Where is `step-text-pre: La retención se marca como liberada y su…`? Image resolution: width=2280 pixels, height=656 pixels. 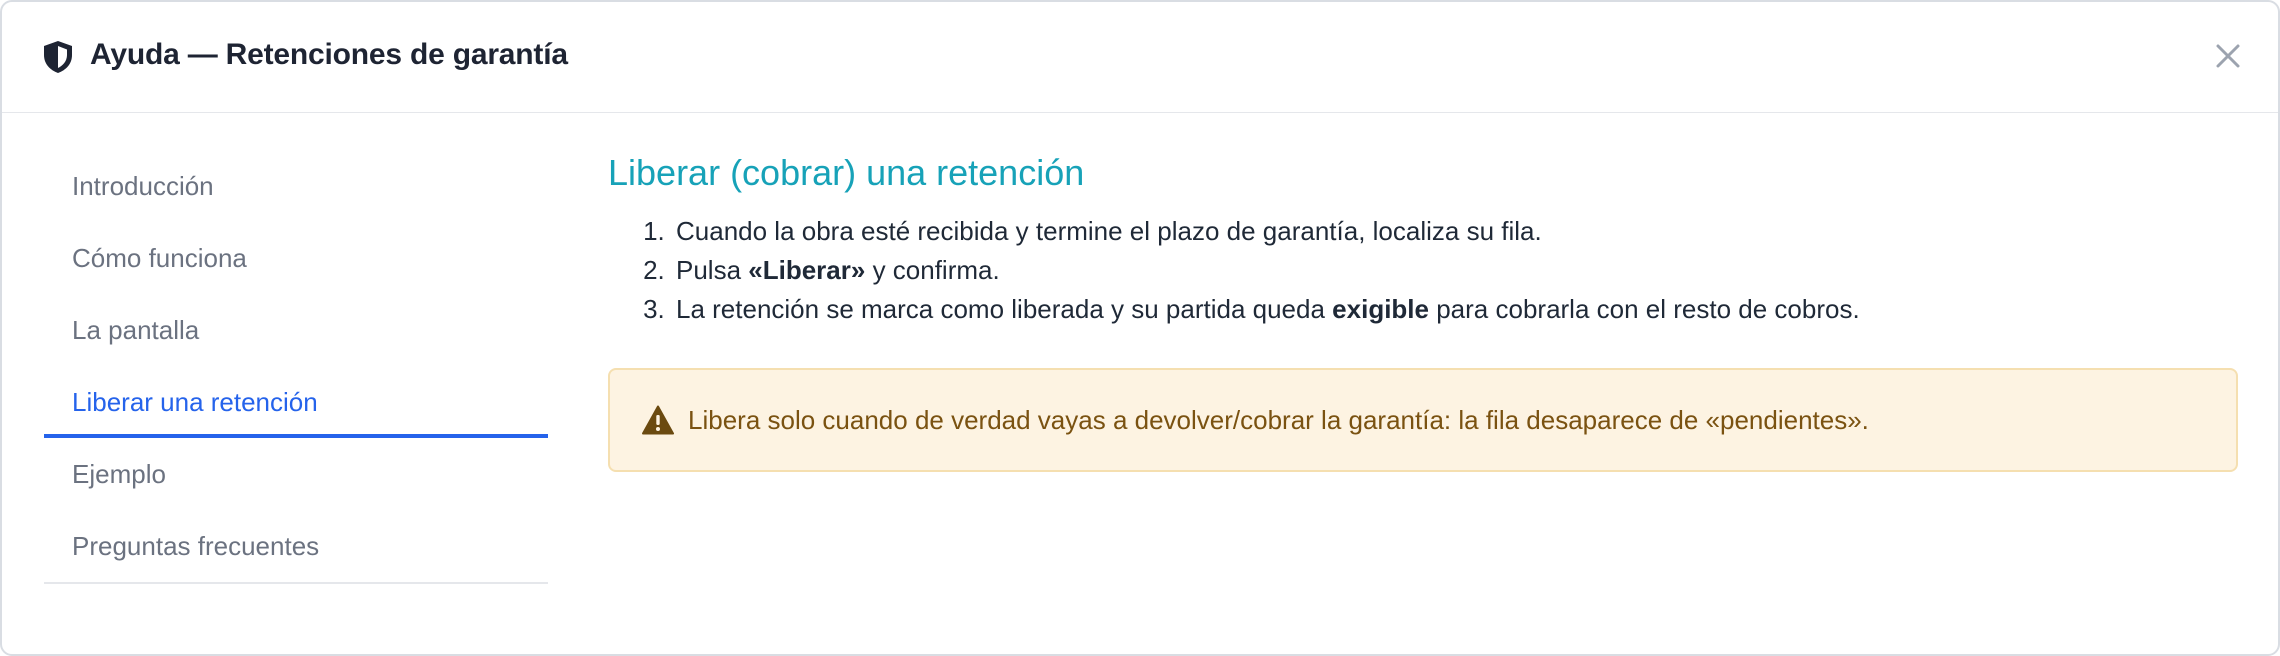
step-text-pre: La retención se marca como liberada y su… is located at coordinates (1004, 309).